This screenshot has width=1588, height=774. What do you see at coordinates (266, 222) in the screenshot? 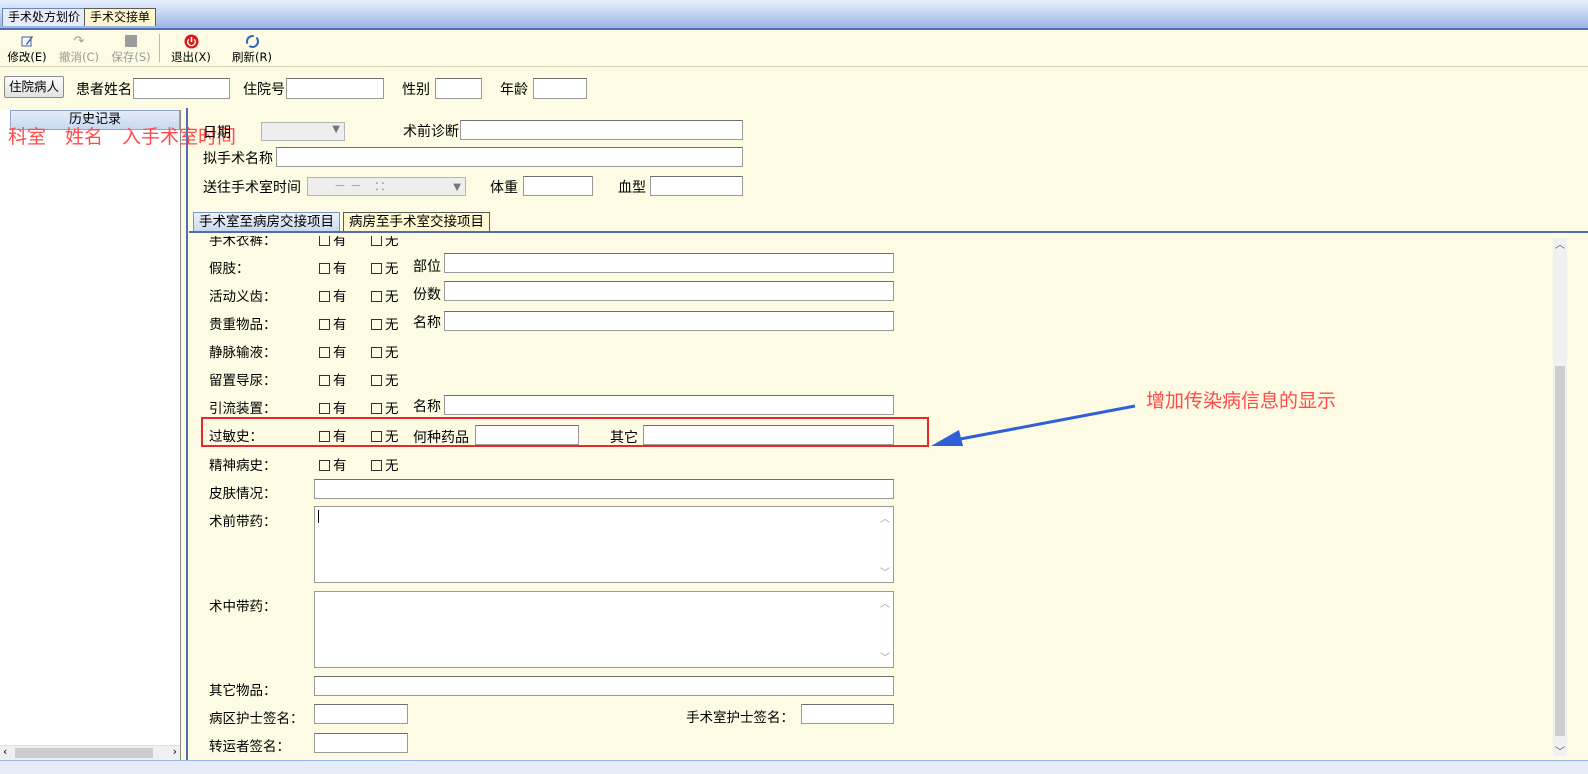
I see `tab-or-to-ward: 手术室至病房交接项目` at bounding box center [266, 222].